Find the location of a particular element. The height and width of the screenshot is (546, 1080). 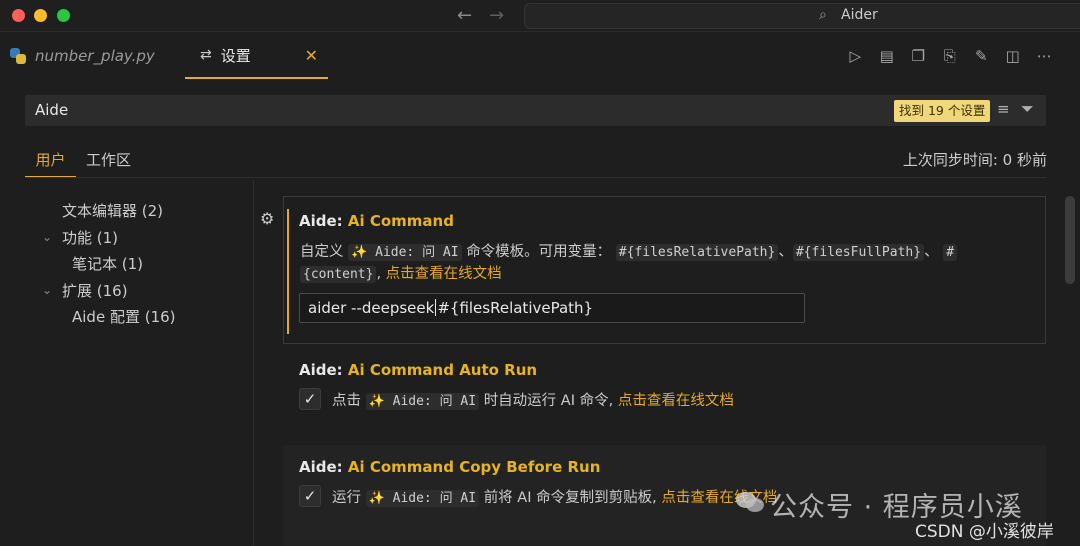

desc-text: 点击 is located at coordinates (346, 401).